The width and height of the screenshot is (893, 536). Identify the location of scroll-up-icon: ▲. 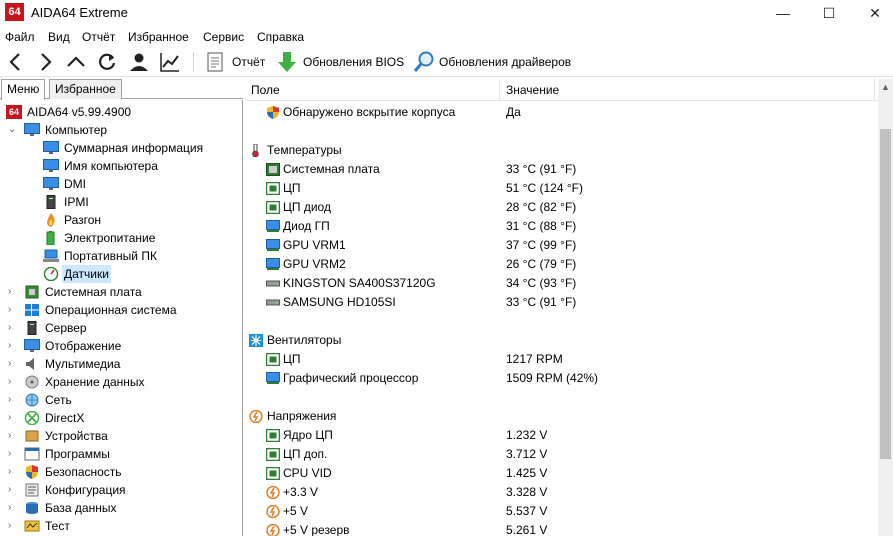
(885, 87).